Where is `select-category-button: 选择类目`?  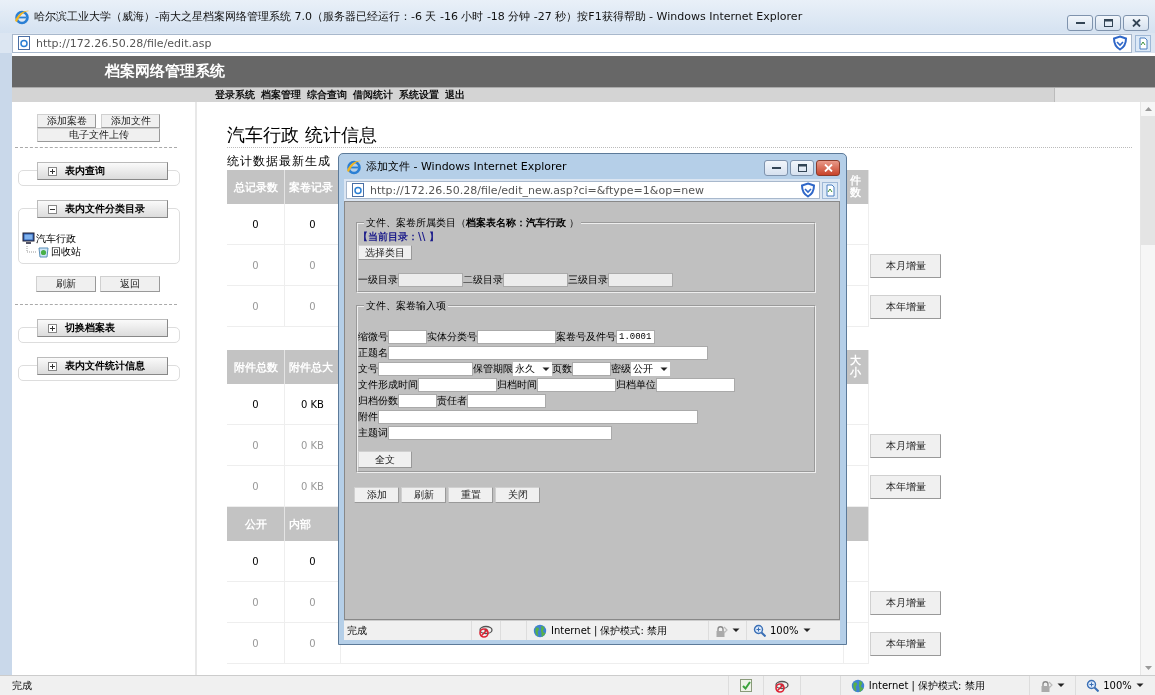 select-category-button: 选择类目 is located at coordinates (385, 252).